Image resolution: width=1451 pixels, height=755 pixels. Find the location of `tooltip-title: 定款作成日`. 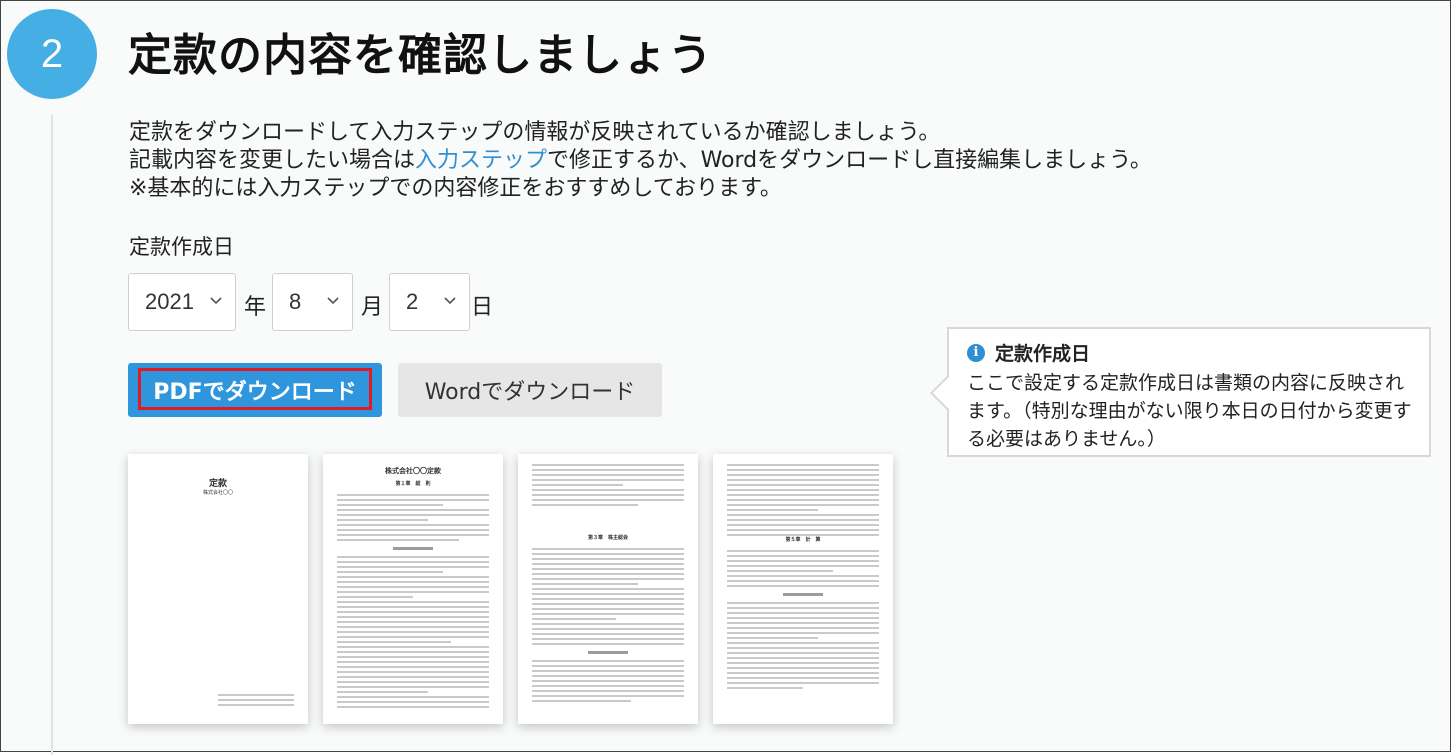

tooltip-title: 定款作成日 is located at coordinates (1043, 354).